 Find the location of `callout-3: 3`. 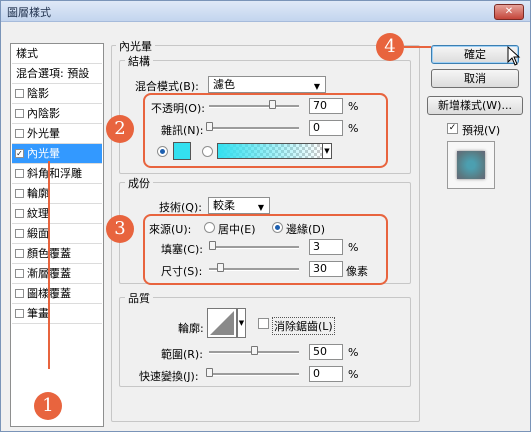

callout-3: 3 is located at coordinates (120, 229).